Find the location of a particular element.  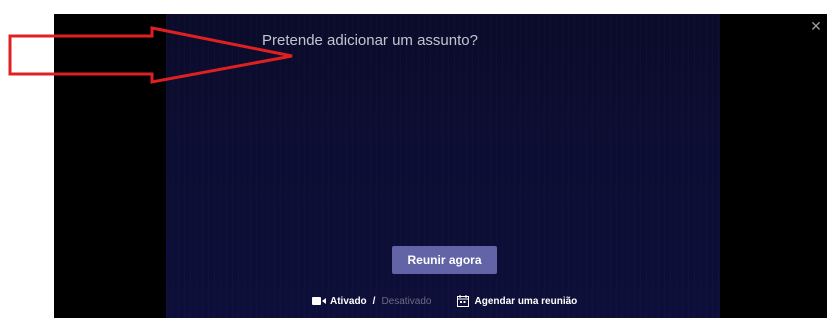

meeting-subject-input is located at coordinates (472, 40).